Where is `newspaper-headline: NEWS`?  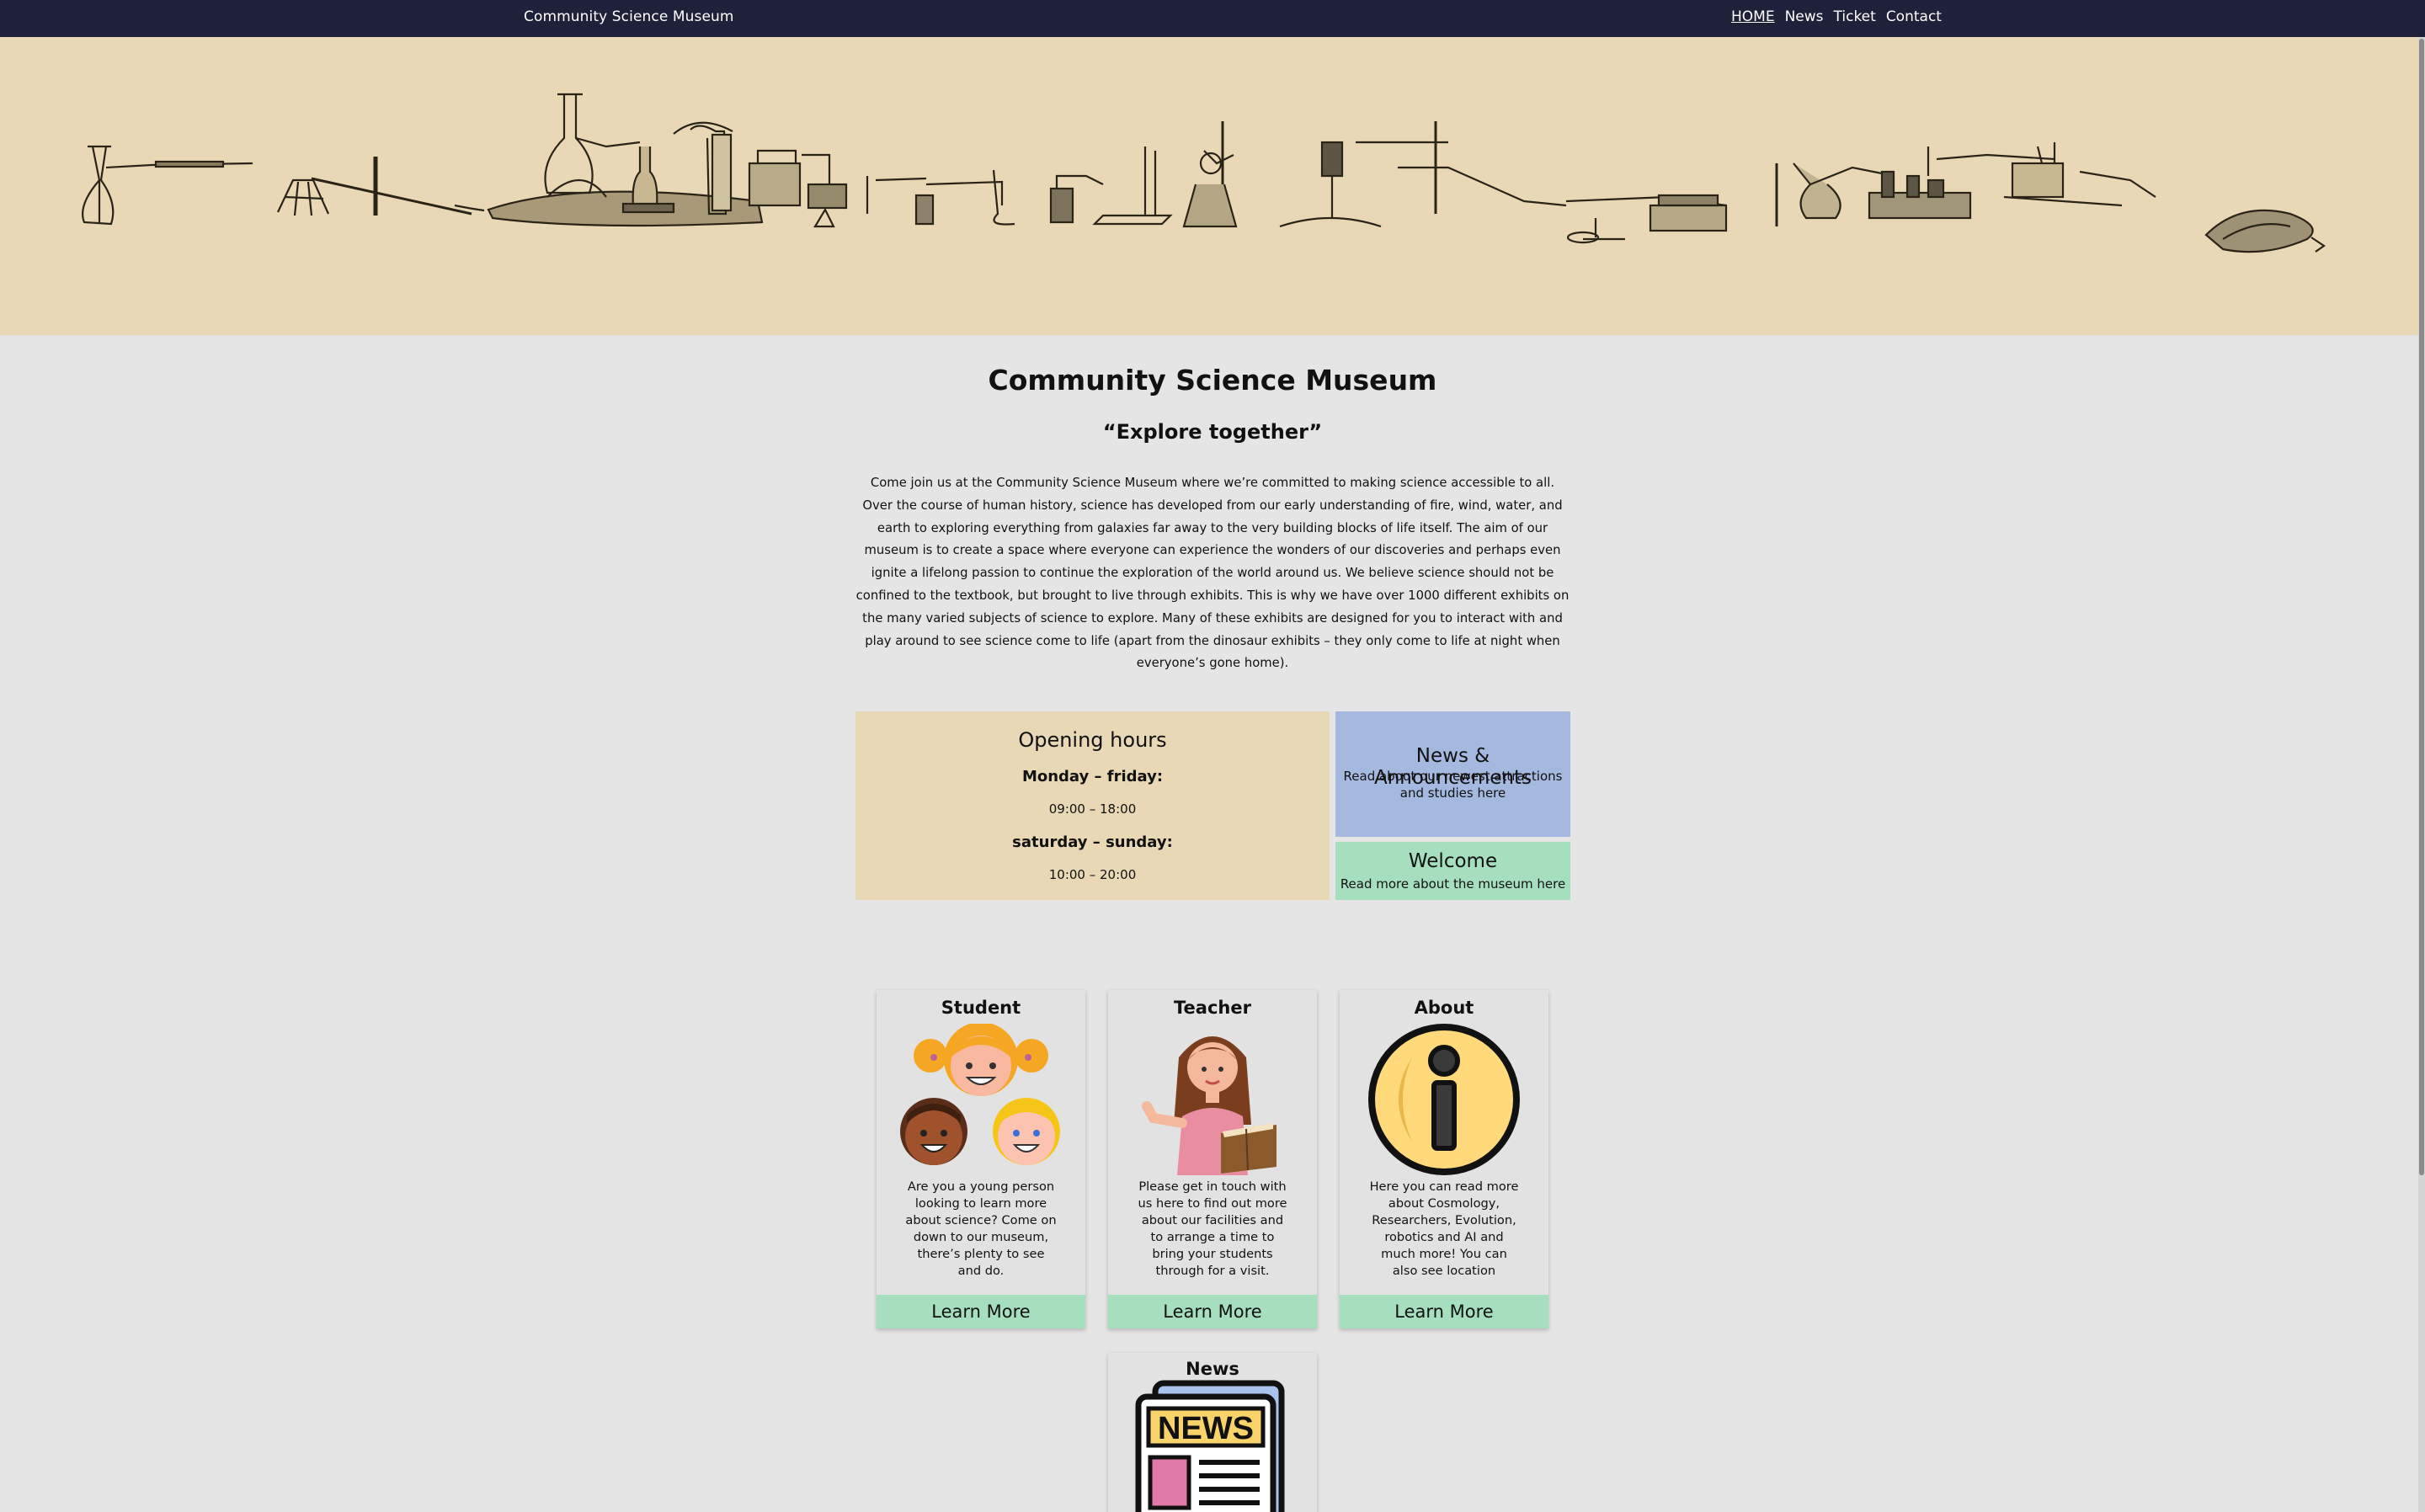
newspaper-headline: NEWS is located at coordinates (1206, 1429).